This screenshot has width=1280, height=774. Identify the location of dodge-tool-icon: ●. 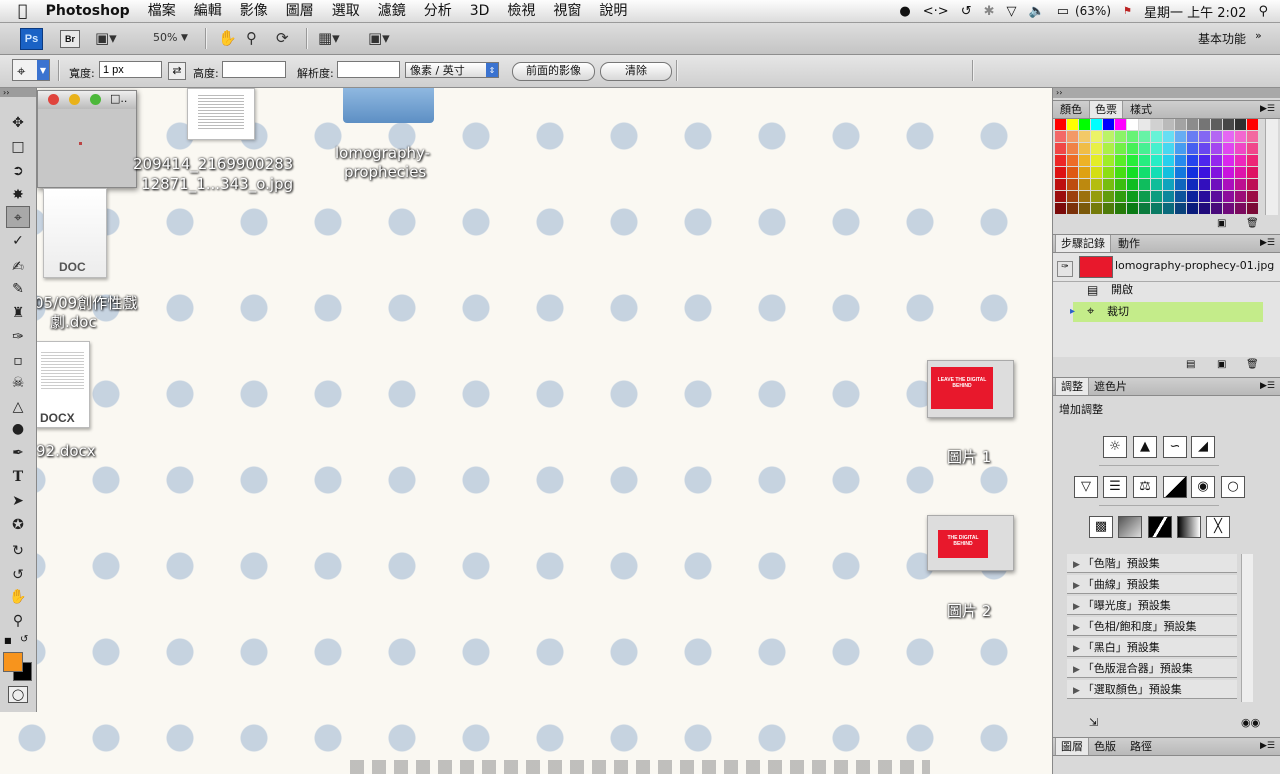
(18, 429).